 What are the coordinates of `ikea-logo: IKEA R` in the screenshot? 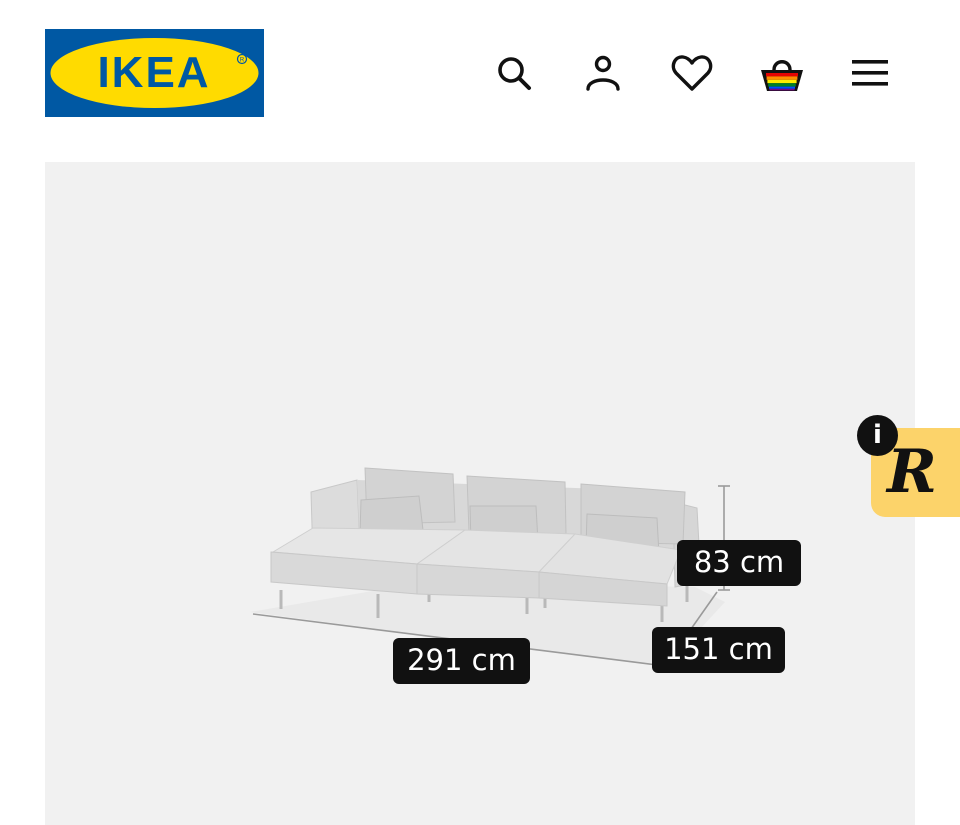 It's located at (154, 73).